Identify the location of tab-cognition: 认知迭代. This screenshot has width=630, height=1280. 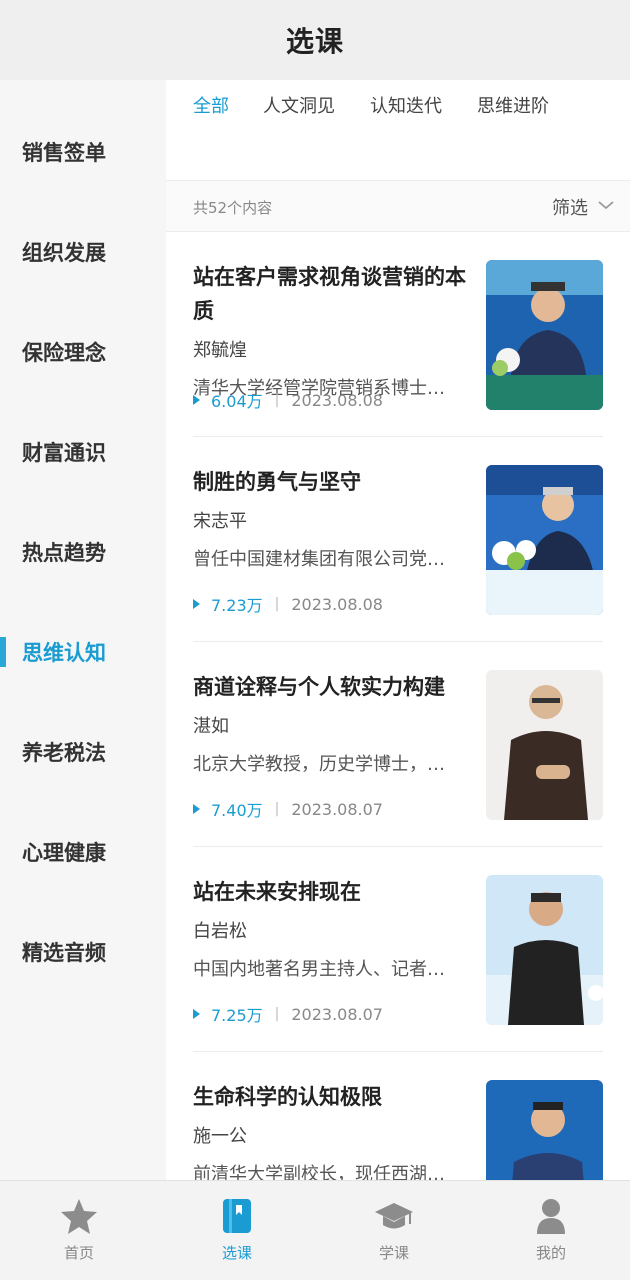
(406, 105).